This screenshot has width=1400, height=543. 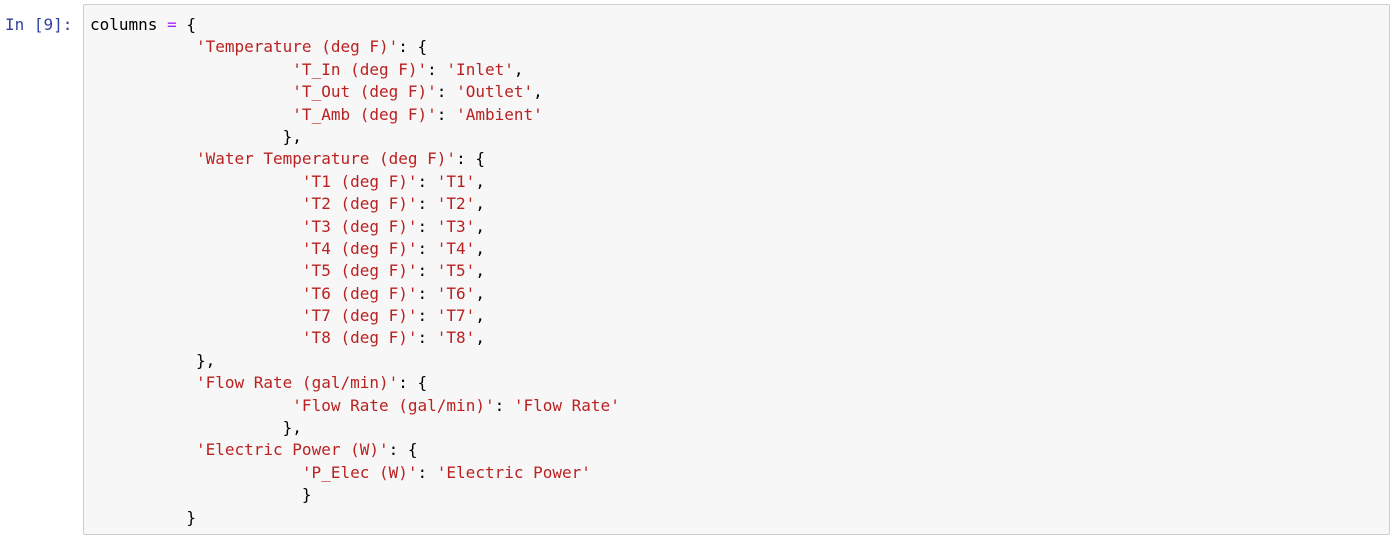 I want to click on code-line: 'T_Amb (deg F)': 'Ambient', so click(x=739, y=115).